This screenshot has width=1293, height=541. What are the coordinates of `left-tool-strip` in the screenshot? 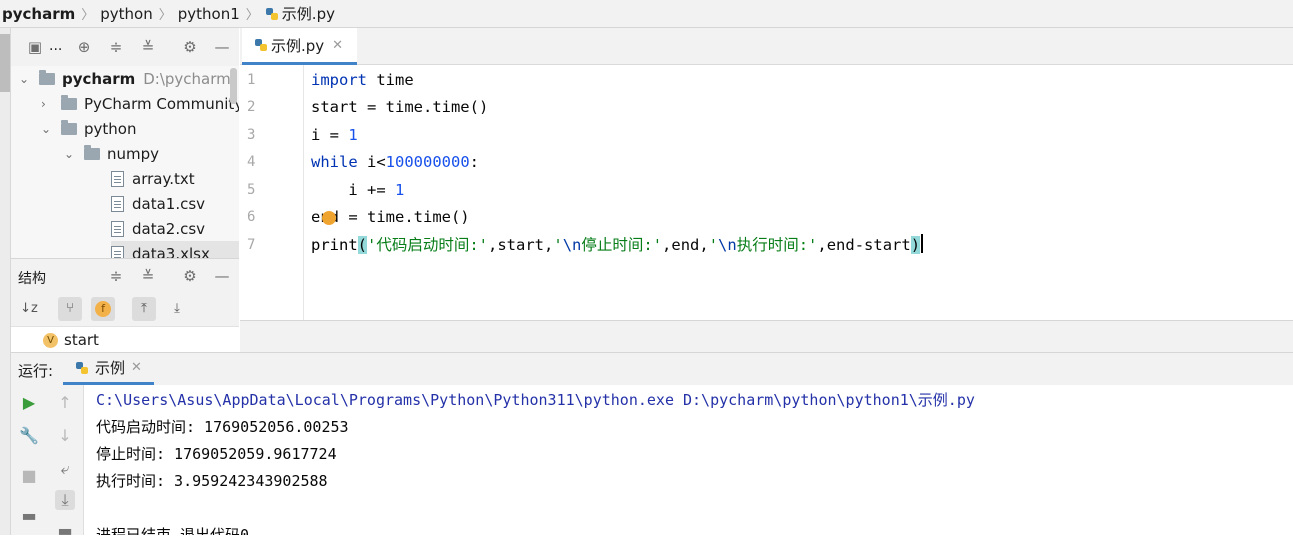 It's located at (5, 281).